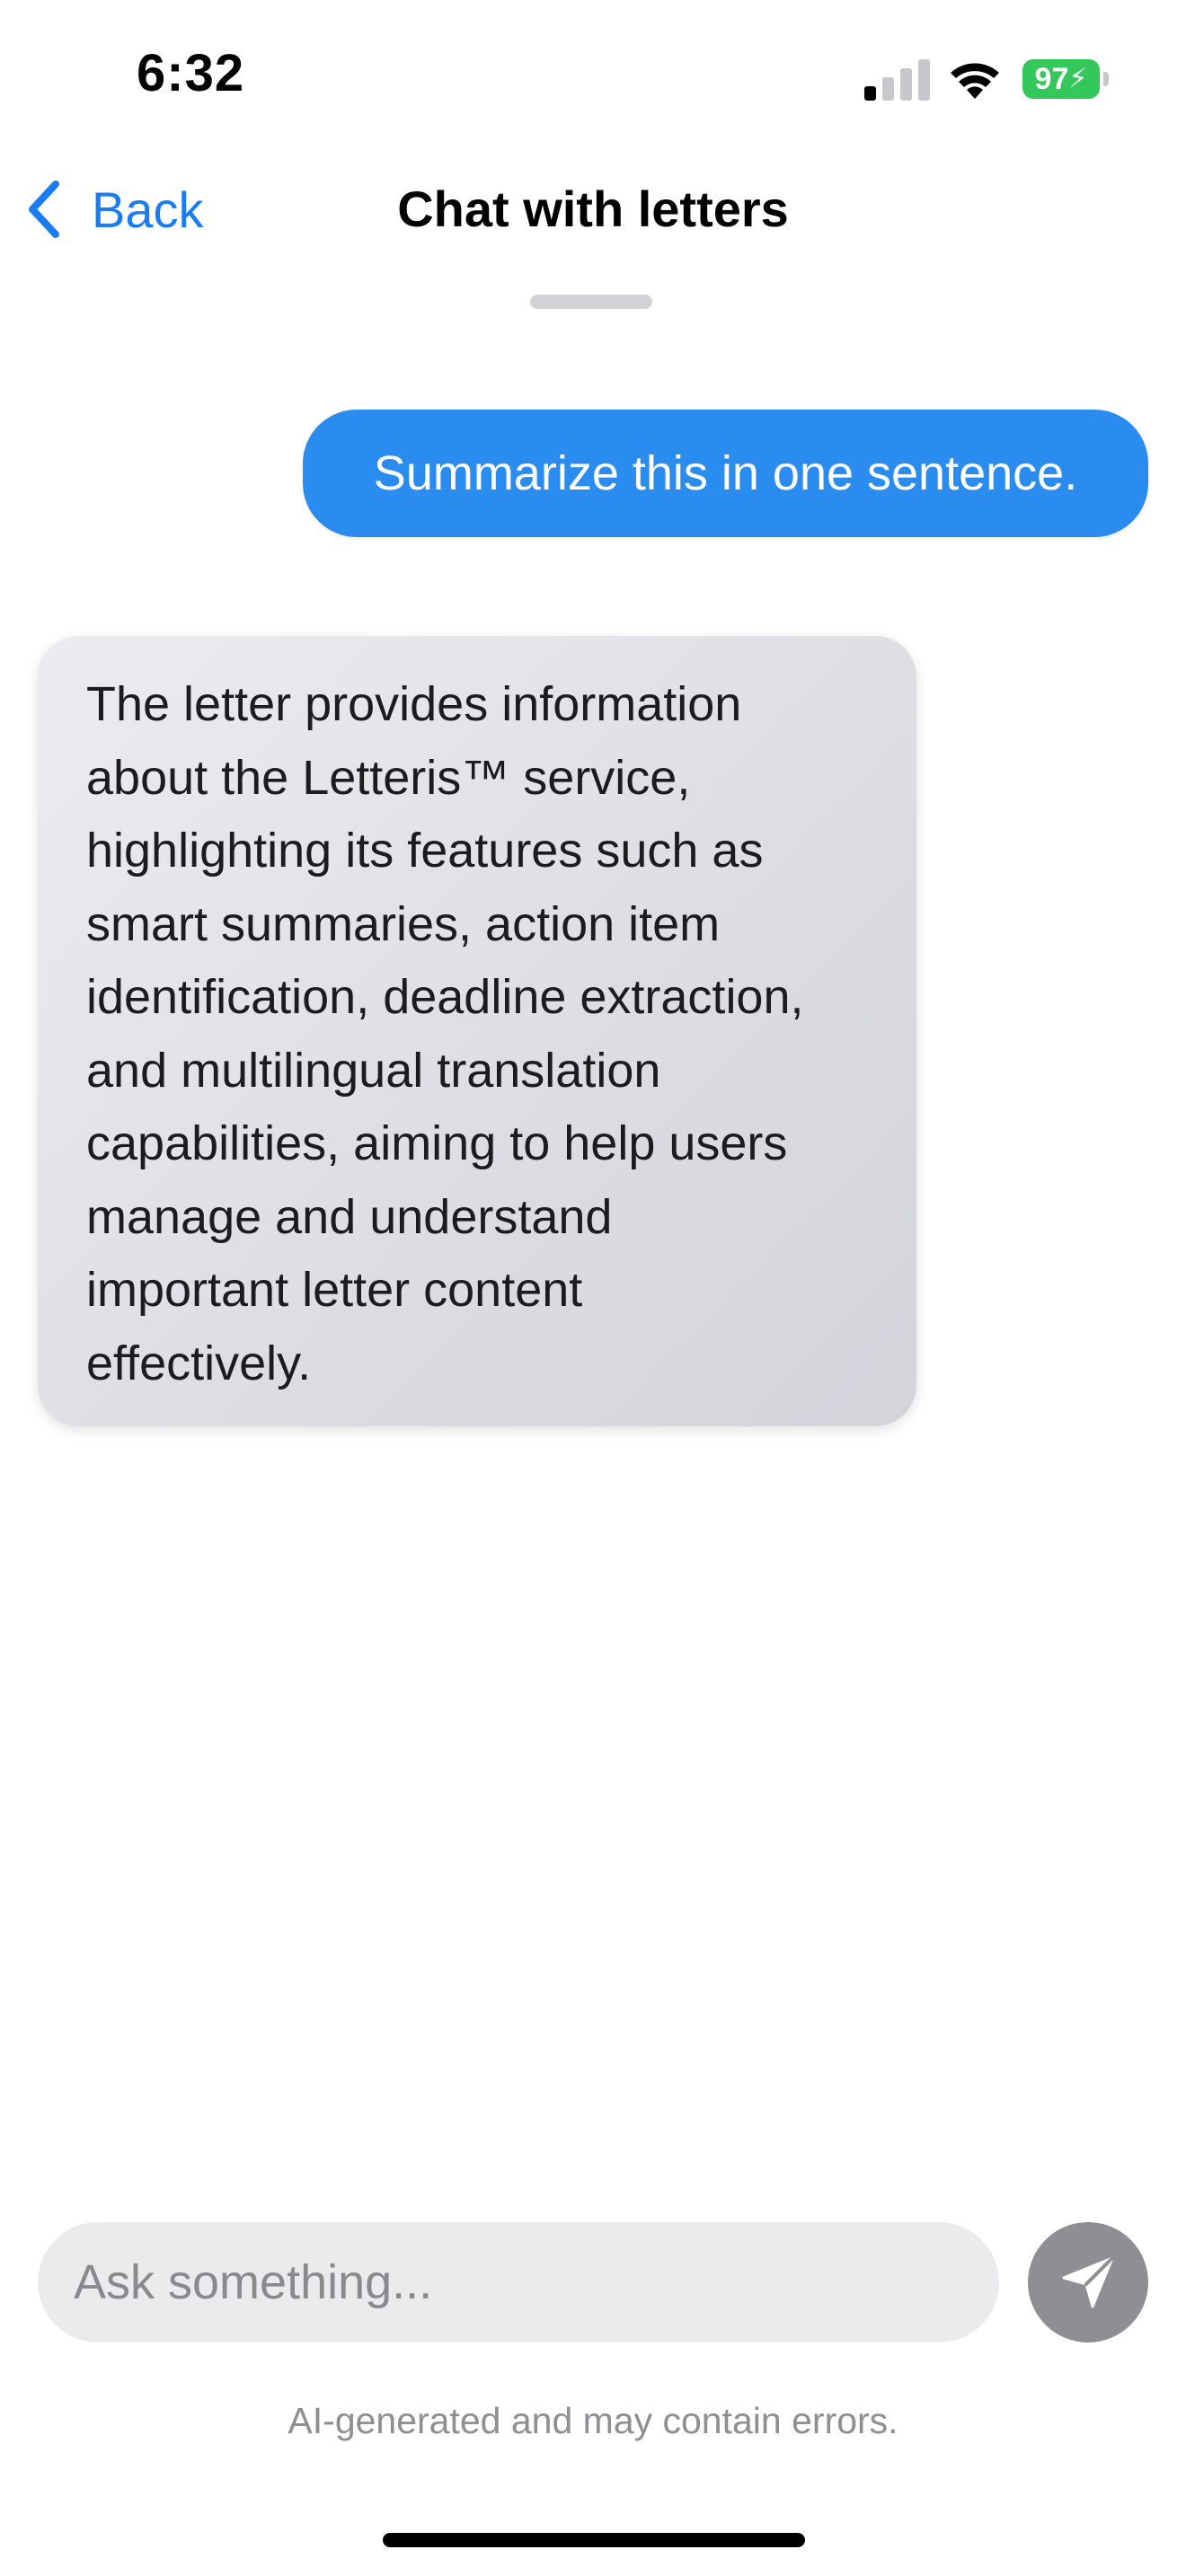 Image resolution: width=1186 pixels, height=2576 pixels. What do you see at coordinates (373, 1070) in the screenshot?
I see `assistant-message-line: and multilingual translation` at bounding box center [373, 1070].